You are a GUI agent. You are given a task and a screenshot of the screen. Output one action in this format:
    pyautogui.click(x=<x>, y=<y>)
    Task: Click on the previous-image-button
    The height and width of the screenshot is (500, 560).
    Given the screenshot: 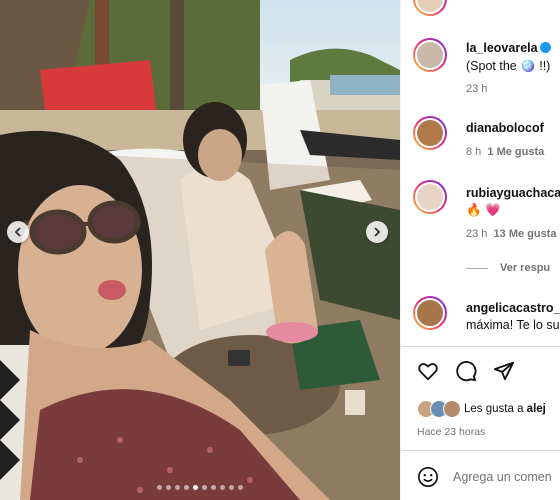 What is the action you would take?
    pyautogui.click(x=18, y=232)
    